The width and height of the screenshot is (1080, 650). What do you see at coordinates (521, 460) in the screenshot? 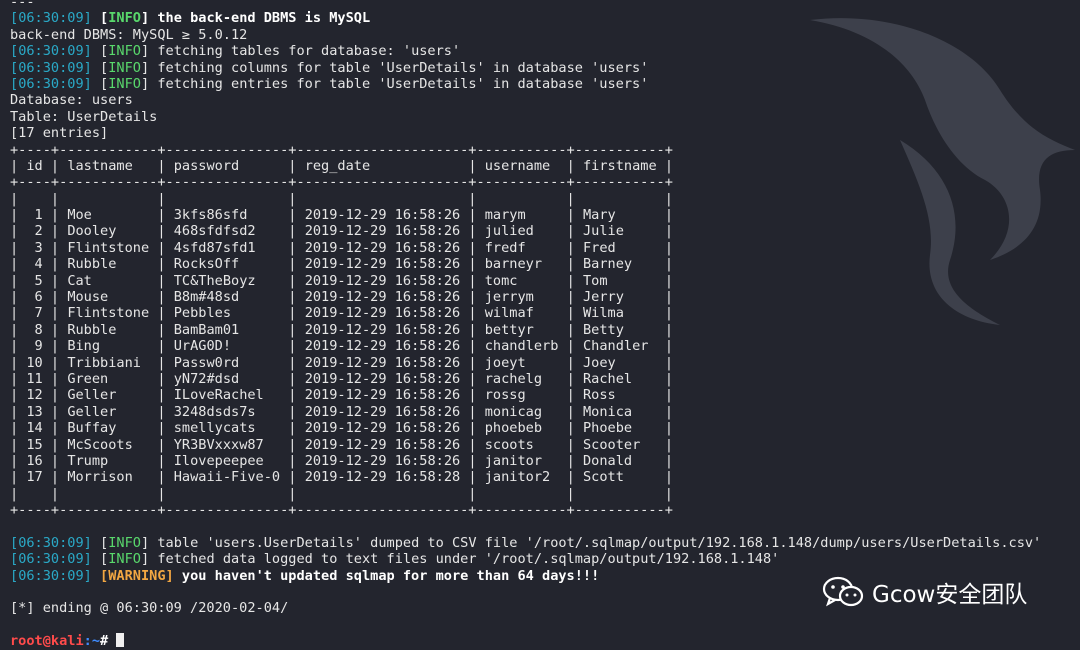
I see `cell-username: janitor` at bounding box center [521, 460].